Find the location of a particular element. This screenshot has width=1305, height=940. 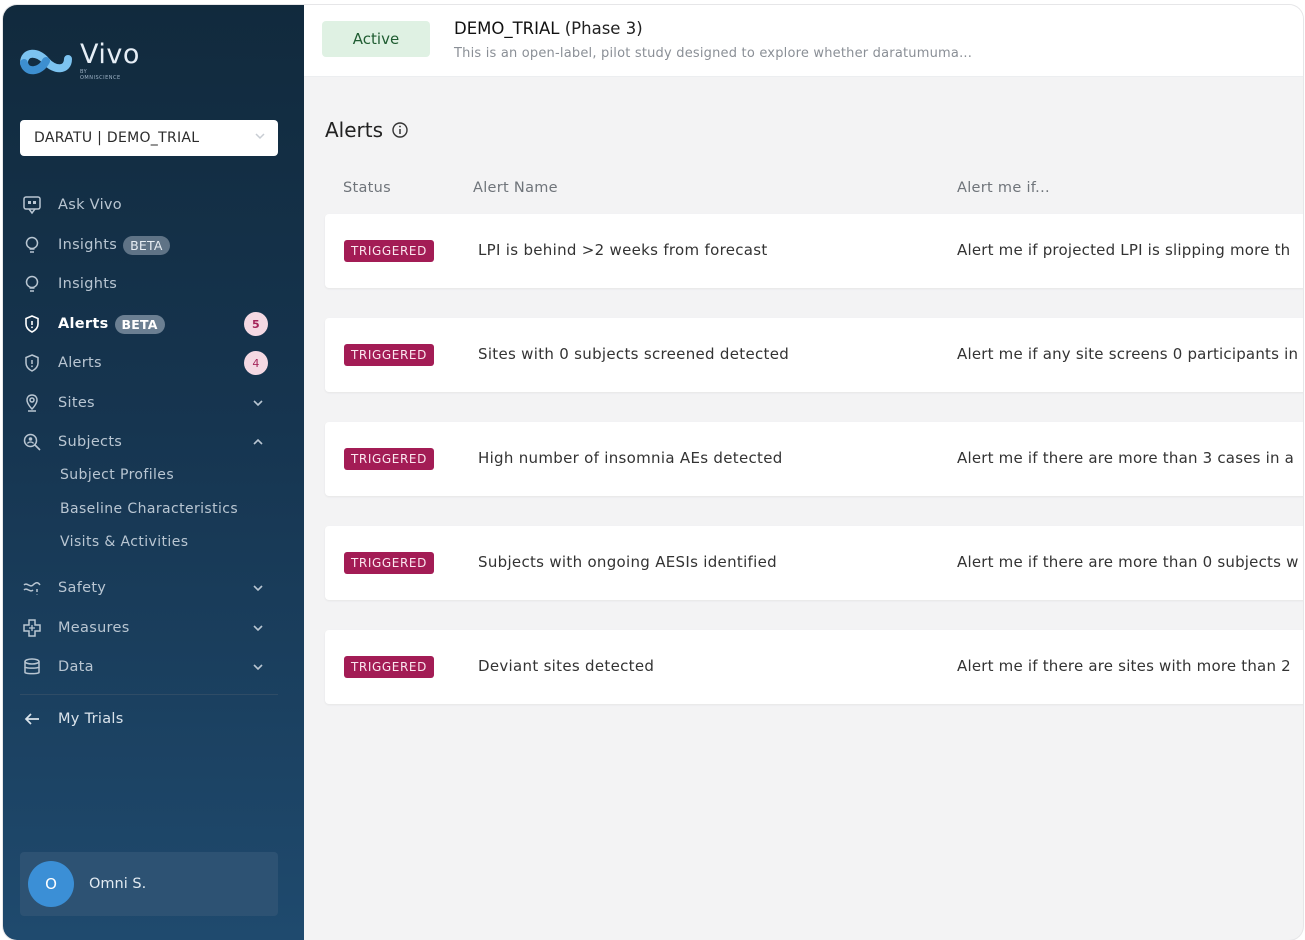

sidebar-item-my-trials: My Trials is located at coordinates (149, 719).